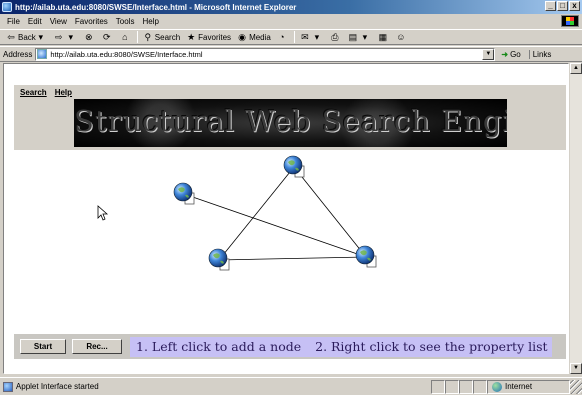  I want to click on ie-page-icon, so click(7, 7).